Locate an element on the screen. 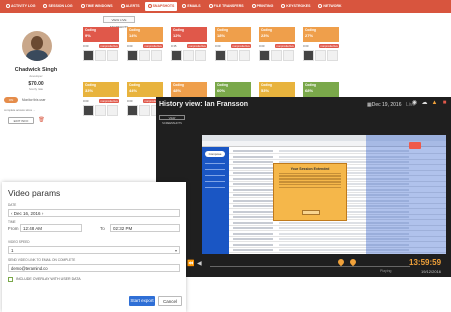 Image resolution: width=451 pixels, height=312 pixels. card-badge: nonproductive is located at coordinates (153, 46).